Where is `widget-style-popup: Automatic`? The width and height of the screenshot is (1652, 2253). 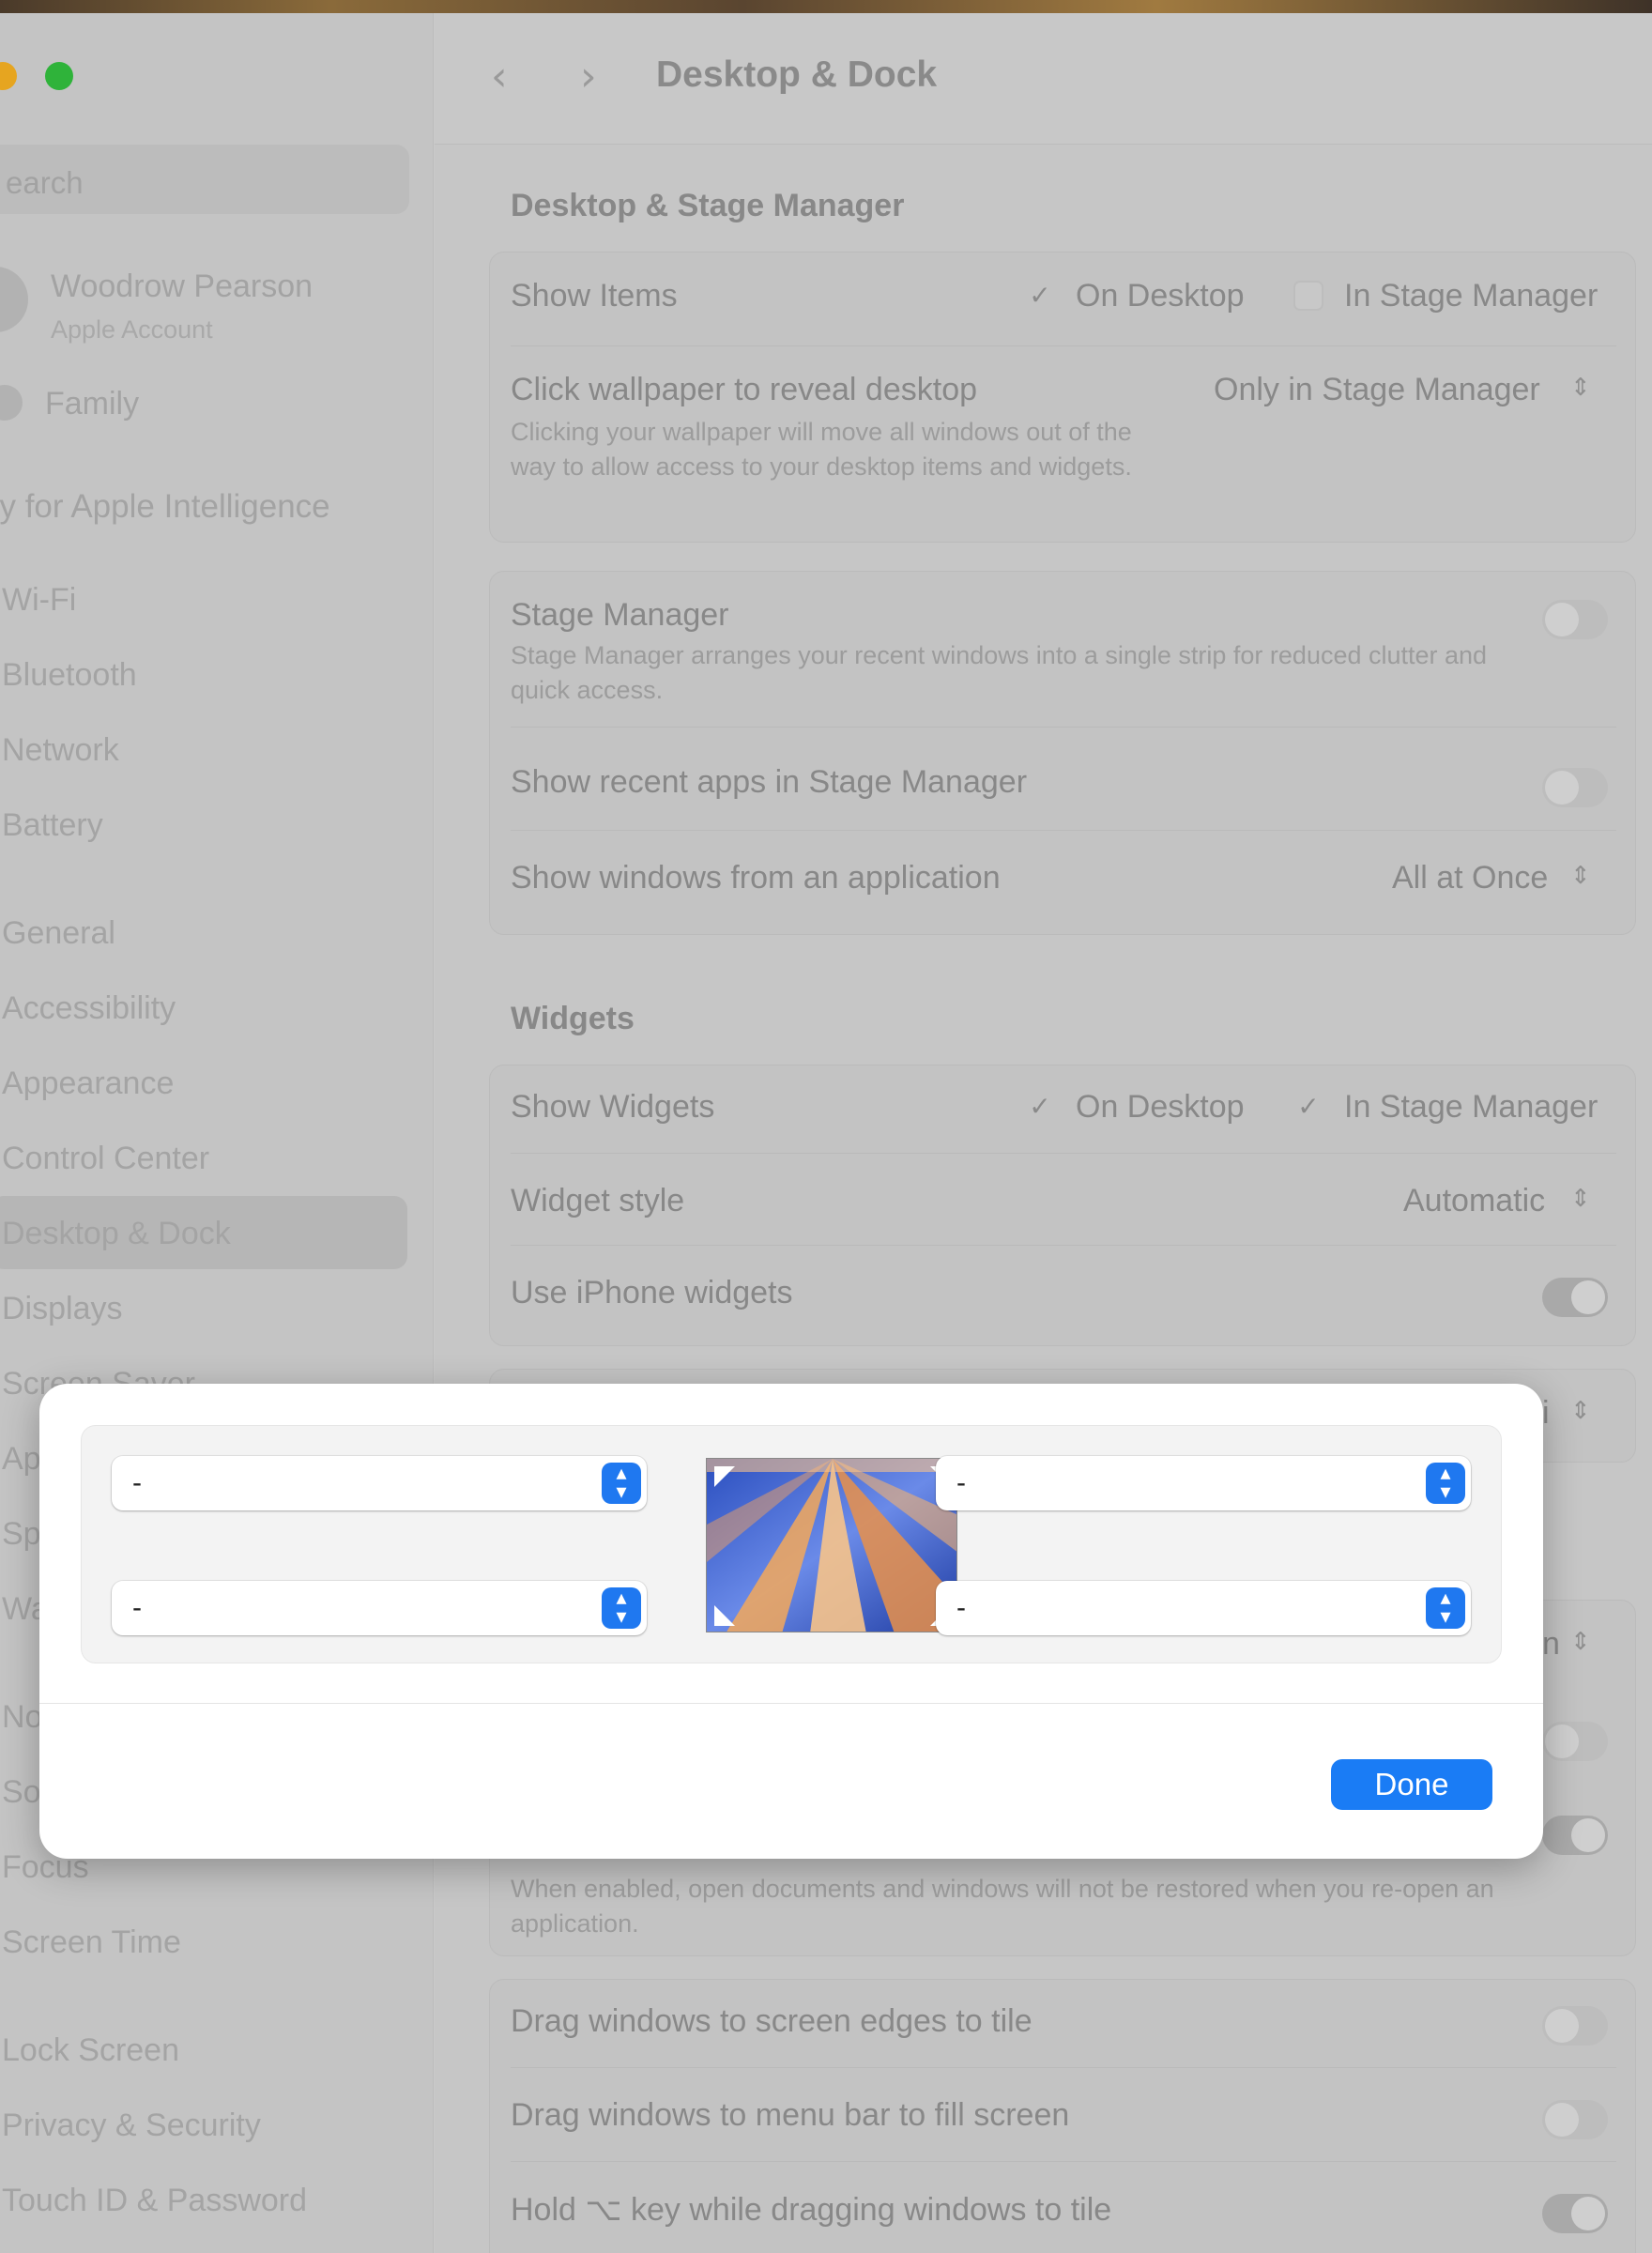 widget-style-popup: Automatic is located at coordinates (1474, 1201).